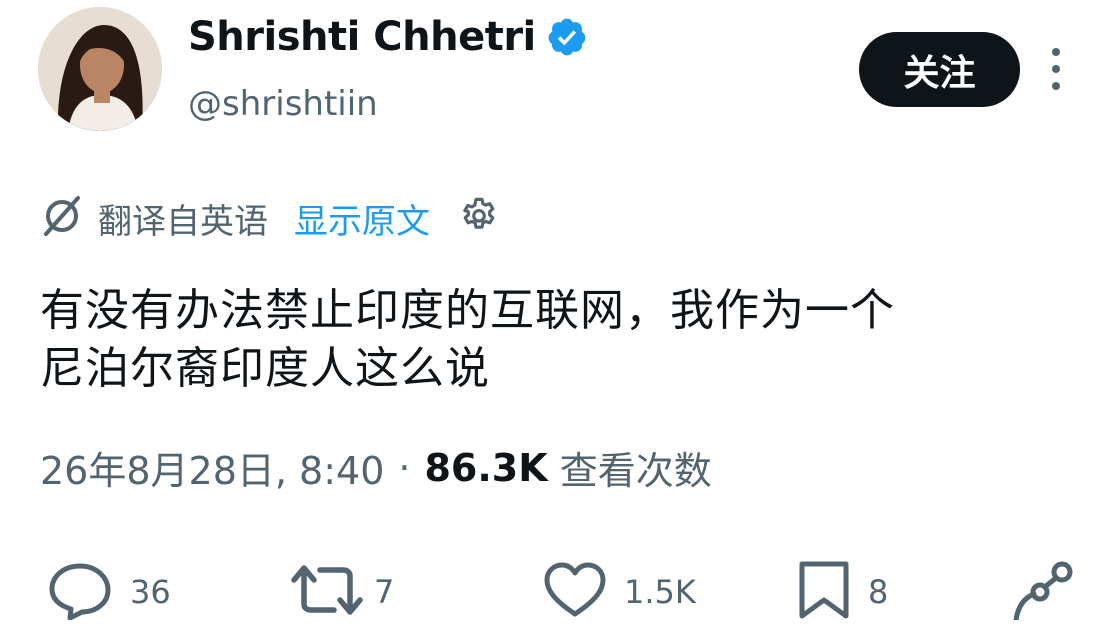 This screenshot has width=1120, height=641. I want to click on share-button, so click(1043, 592).